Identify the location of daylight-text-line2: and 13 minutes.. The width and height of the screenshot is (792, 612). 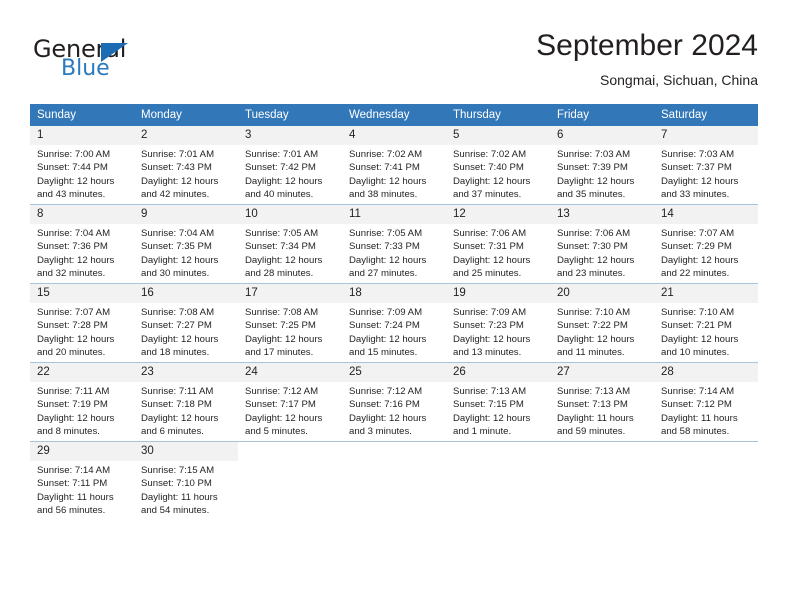
(487, 353).